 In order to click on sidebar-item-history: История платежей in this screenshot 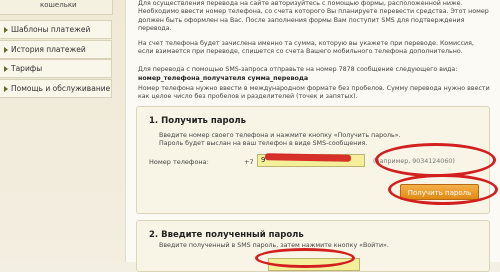, I will do `click(56, 49)`.